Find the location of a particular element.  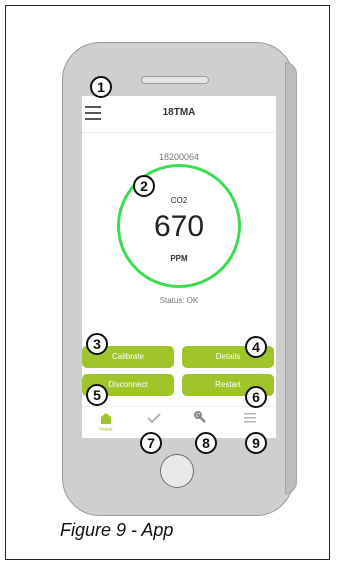

top-bar: 18TMA is located at coordinates (179, 114).